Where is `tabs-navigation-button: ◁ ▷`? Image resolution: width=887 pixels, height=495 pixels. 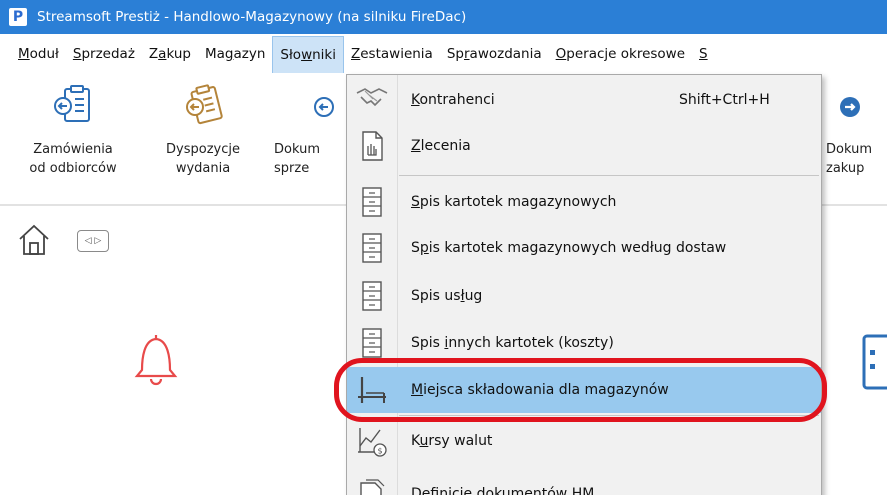
tabs-navigation-button: ◁ ▷ is located at coordinates (93, 241).